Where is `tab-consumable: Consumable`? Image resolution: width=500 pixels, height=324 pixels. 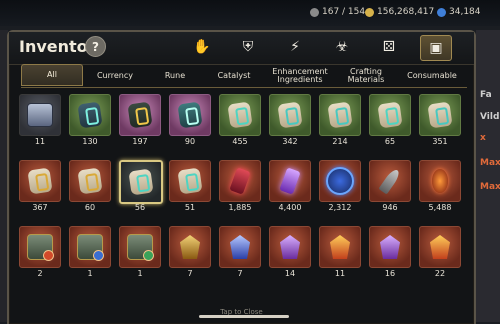
tab-consumable: Consumable is located at coordinates (432, 76).